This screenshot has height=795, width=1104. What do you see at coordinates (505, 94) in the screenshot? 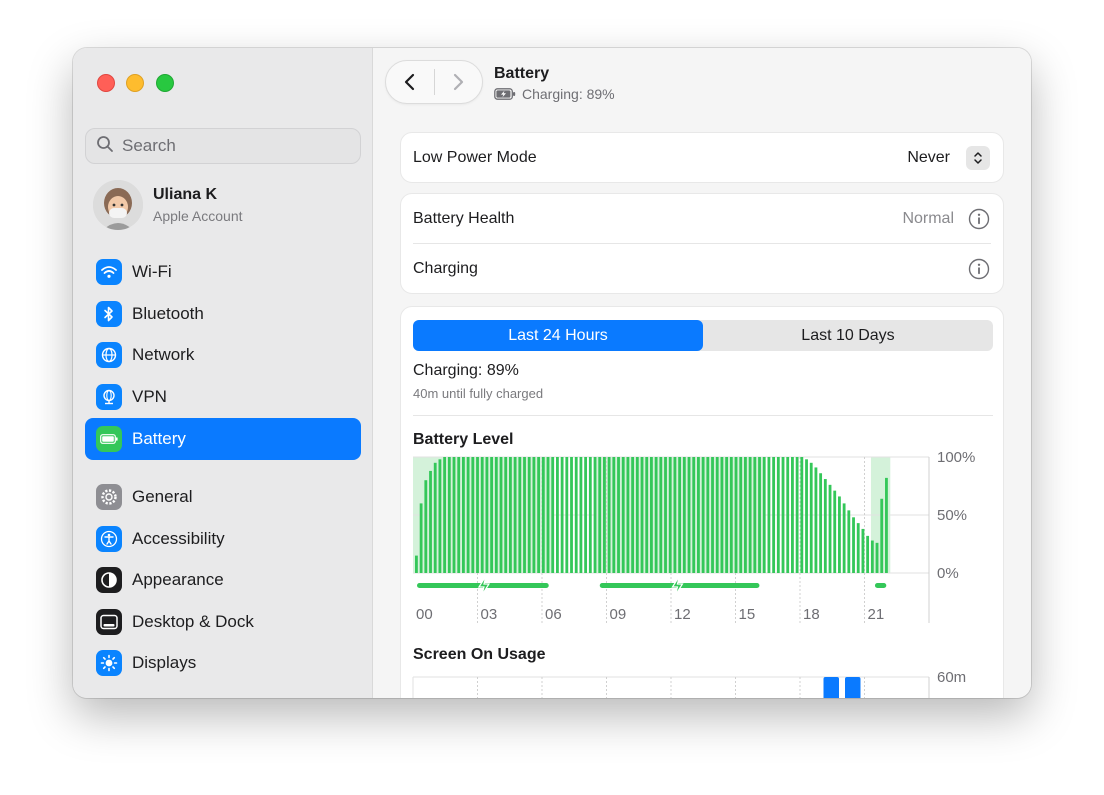
I see `charging-battery-icon` at bounding box center [505, 94].